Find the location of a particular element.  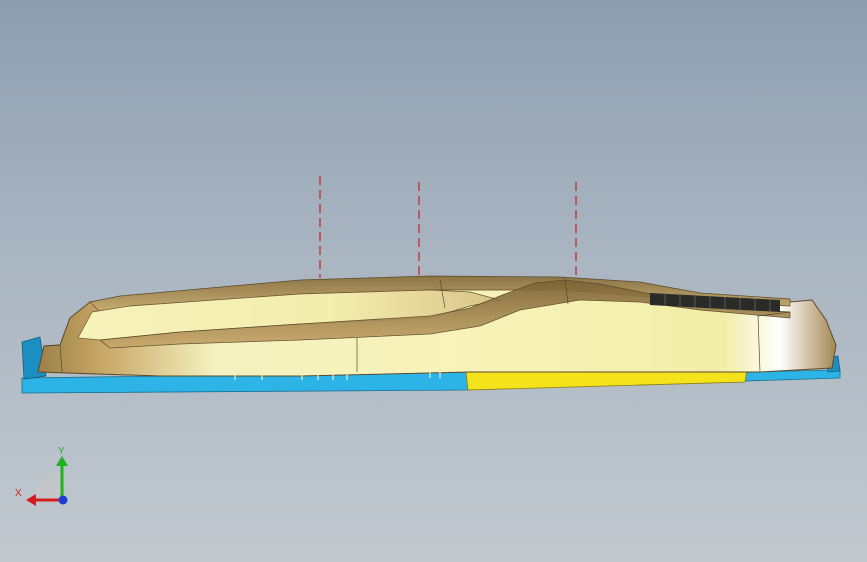

section-lines is located at coordinates (448, 227).